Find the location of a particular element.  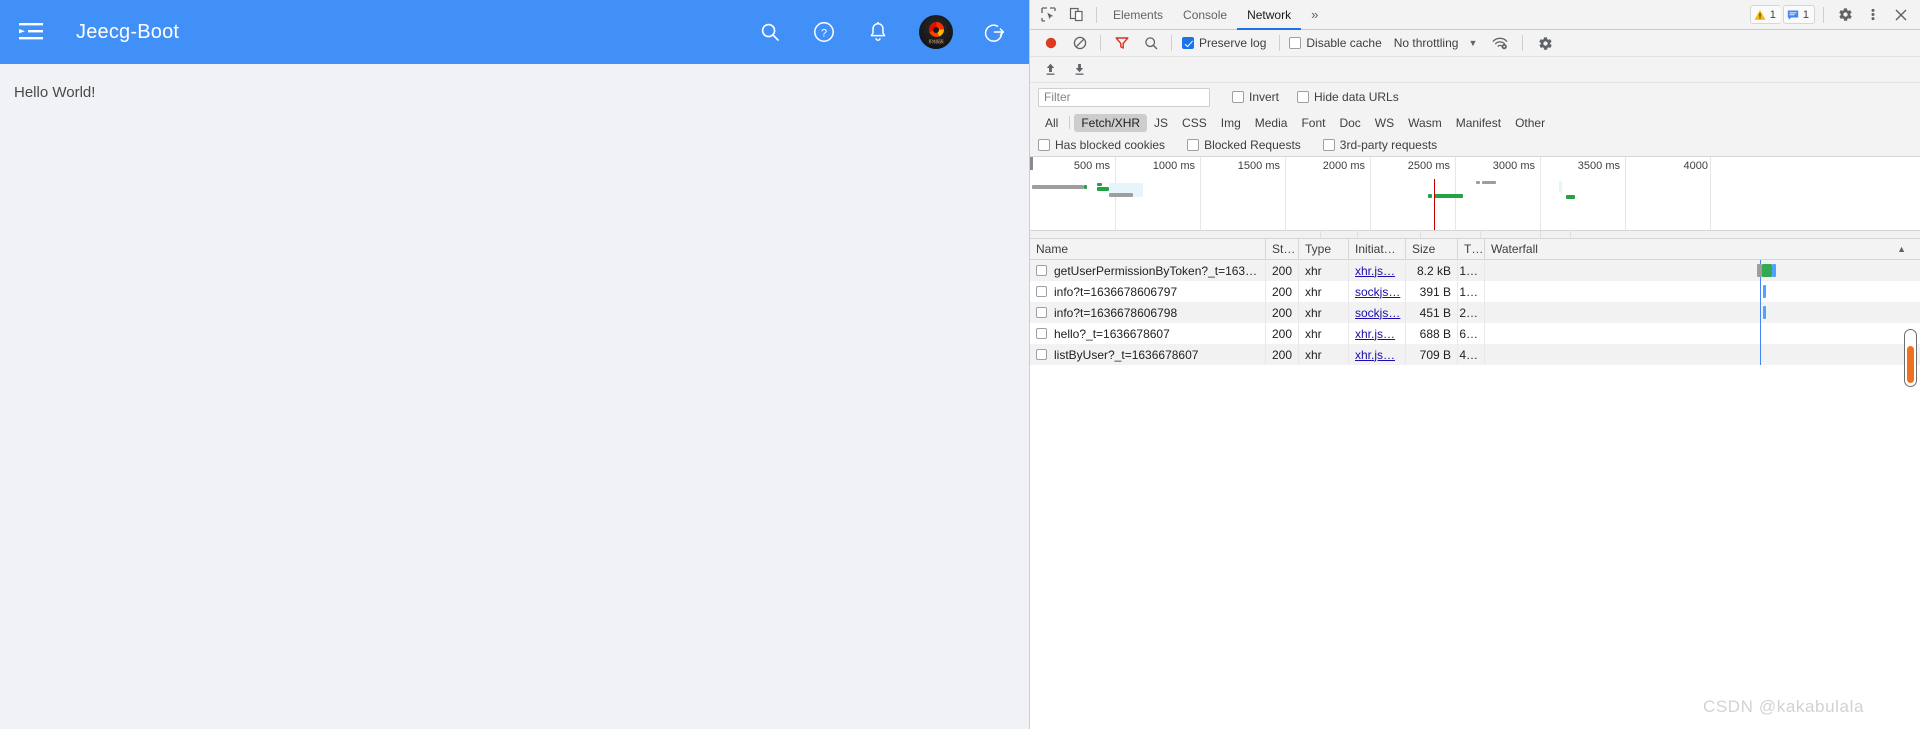

waterfall-tail-bar is located at coordinates (1774, 270).